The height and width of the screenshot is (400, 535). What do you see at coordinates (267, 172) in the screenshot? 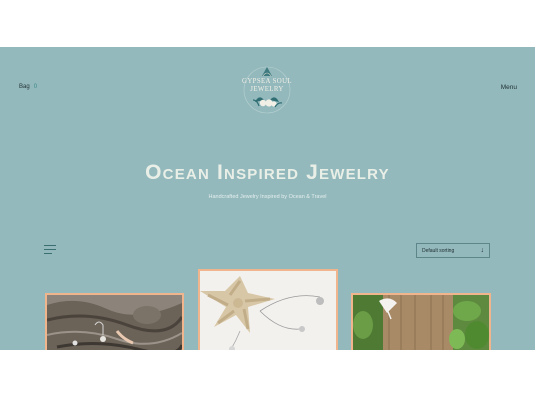
I see `page-title: Ocean Inspired Jewelry` at bounding box center [267, 172].